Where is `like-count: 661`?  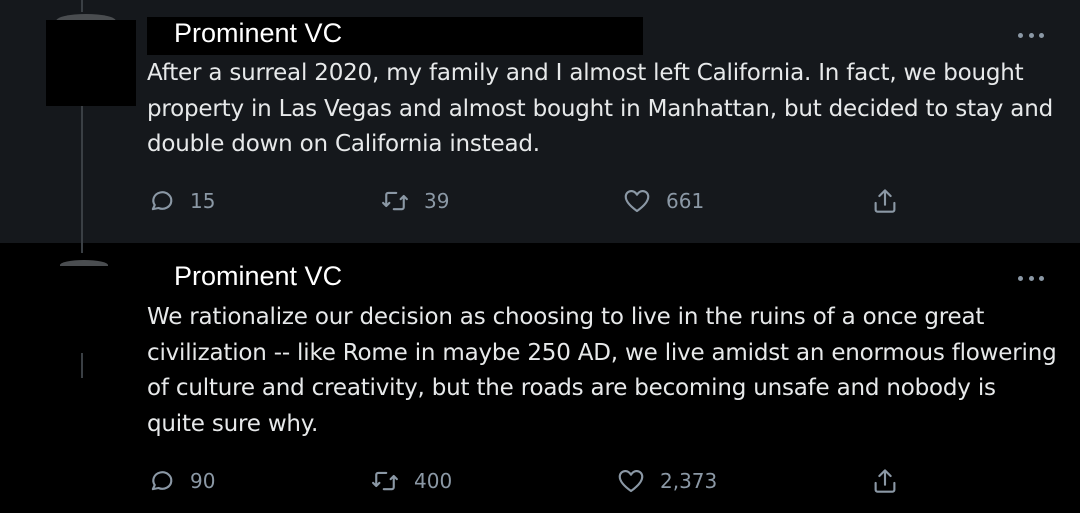
like-count: 661 is located at coordinates (685, 201).